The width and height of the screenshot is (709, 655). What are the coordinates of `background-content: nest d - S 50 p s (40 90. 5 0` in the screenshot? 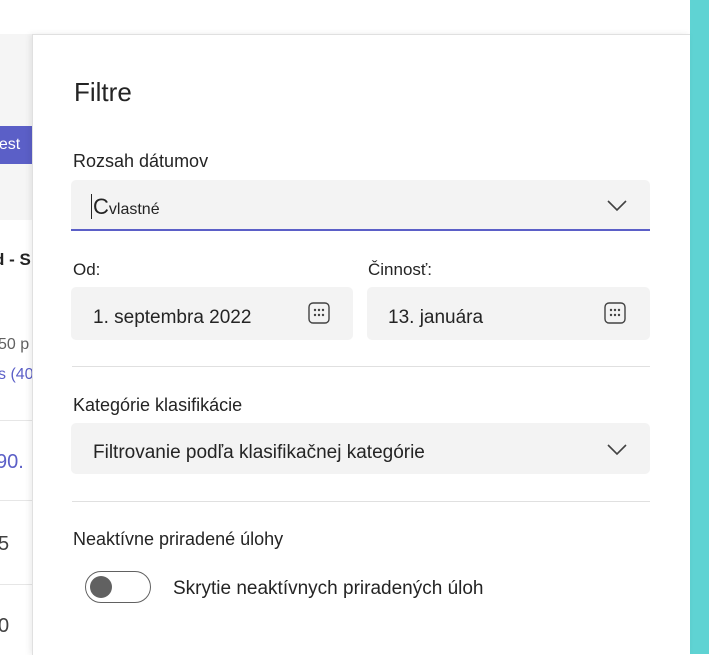 It's located at (16, 344).